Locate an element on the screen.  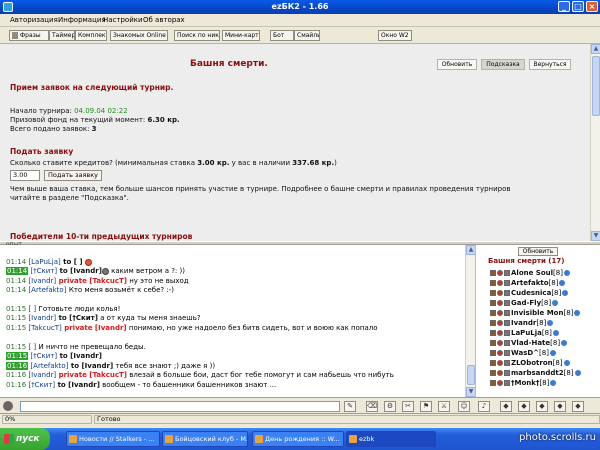
online-user-name: WasD^ is located at coordinates (525, 353).